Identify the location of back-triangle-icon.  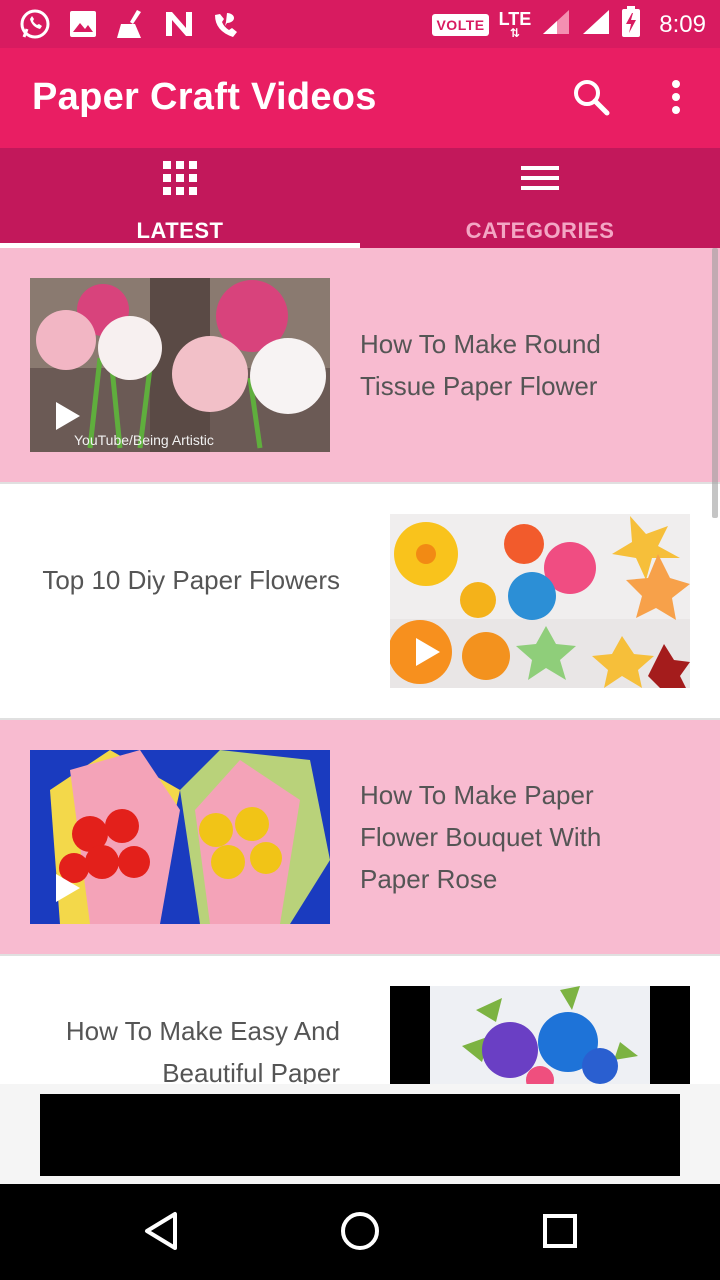
(161, 1233).